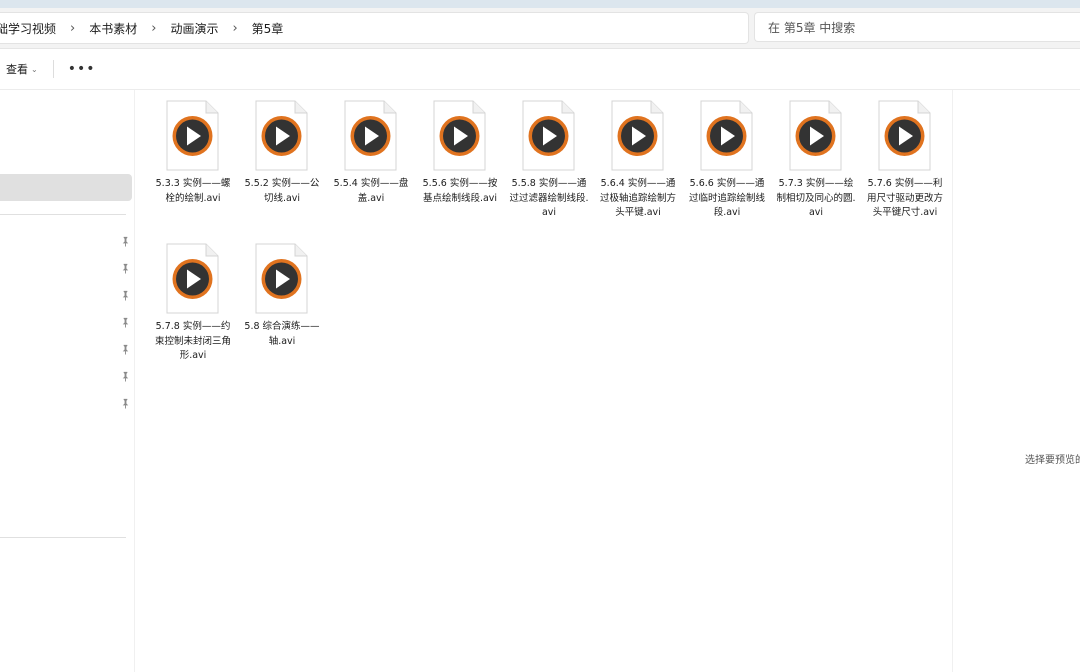  Describe the element at coordinates (53, 69) in the screenshot. I see `toolbar-divider` at that location.